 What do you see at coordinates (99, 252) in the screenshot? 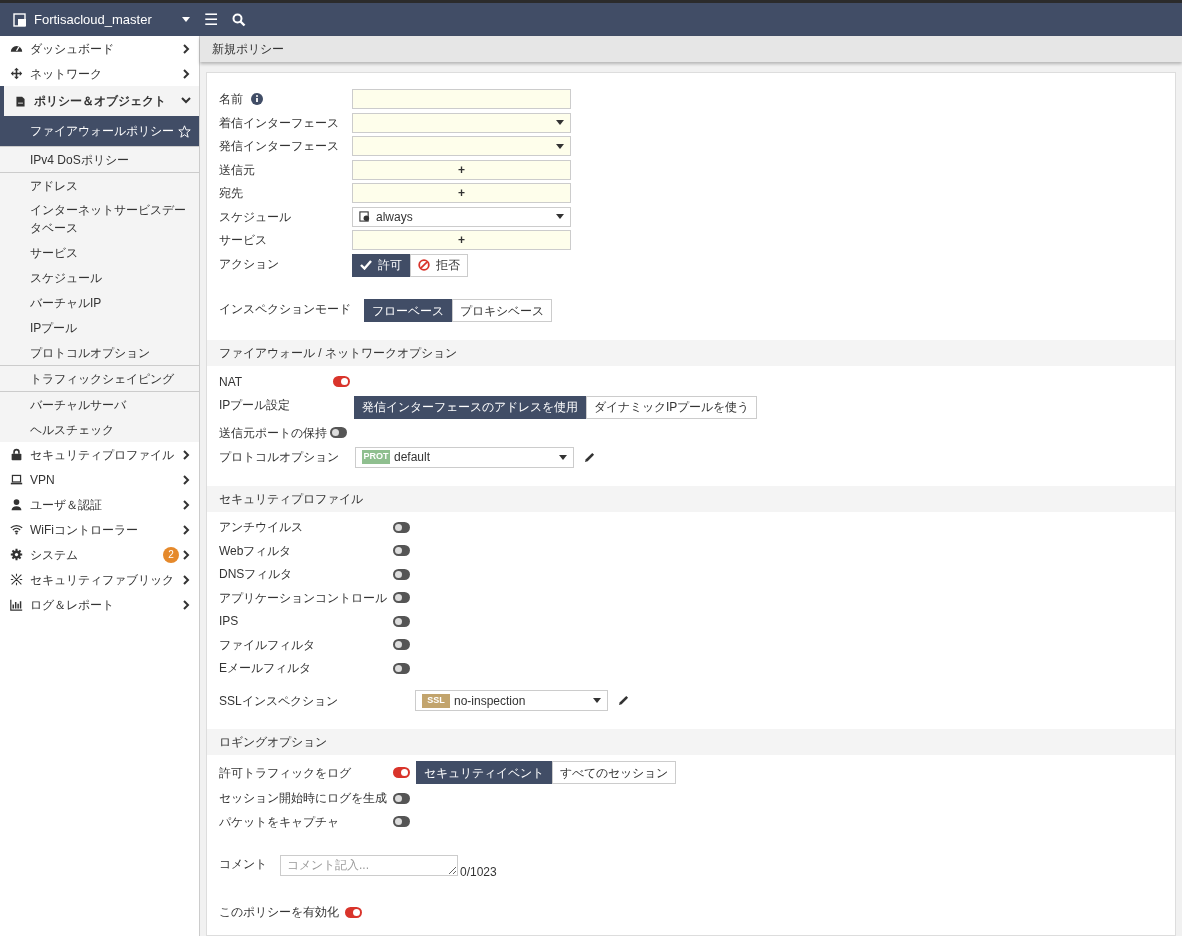
I see `nav-subitem: サービス` at bounding box center [99, 252].